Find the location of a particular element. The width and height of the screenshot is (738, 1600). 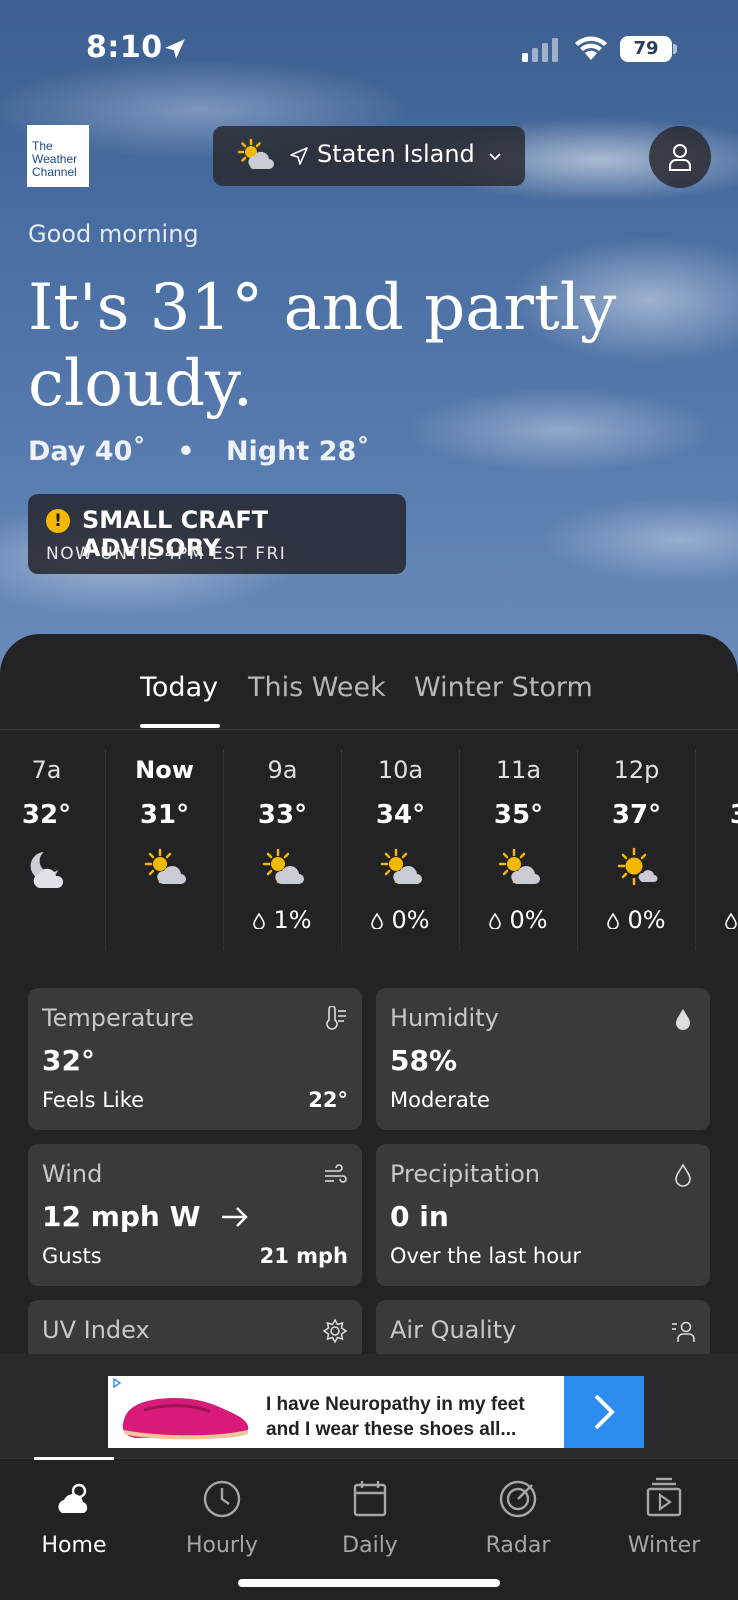

navigation-arrow-icon is located at coordinates (299, 156).